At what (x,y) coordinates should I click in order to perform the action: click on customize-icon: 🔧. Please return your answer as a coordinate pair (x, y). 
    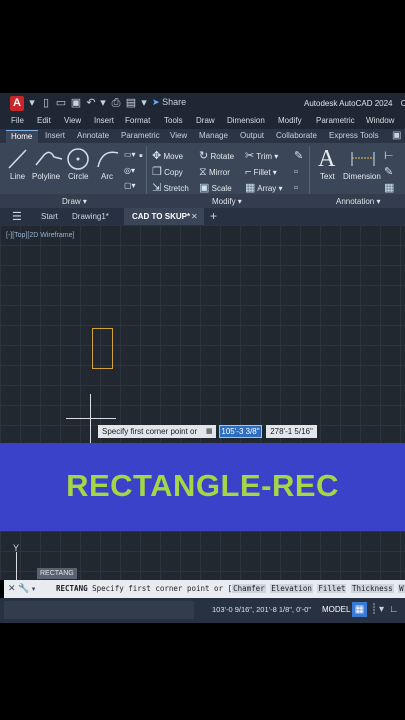
    Looking at the image, I should click on (23, 588).